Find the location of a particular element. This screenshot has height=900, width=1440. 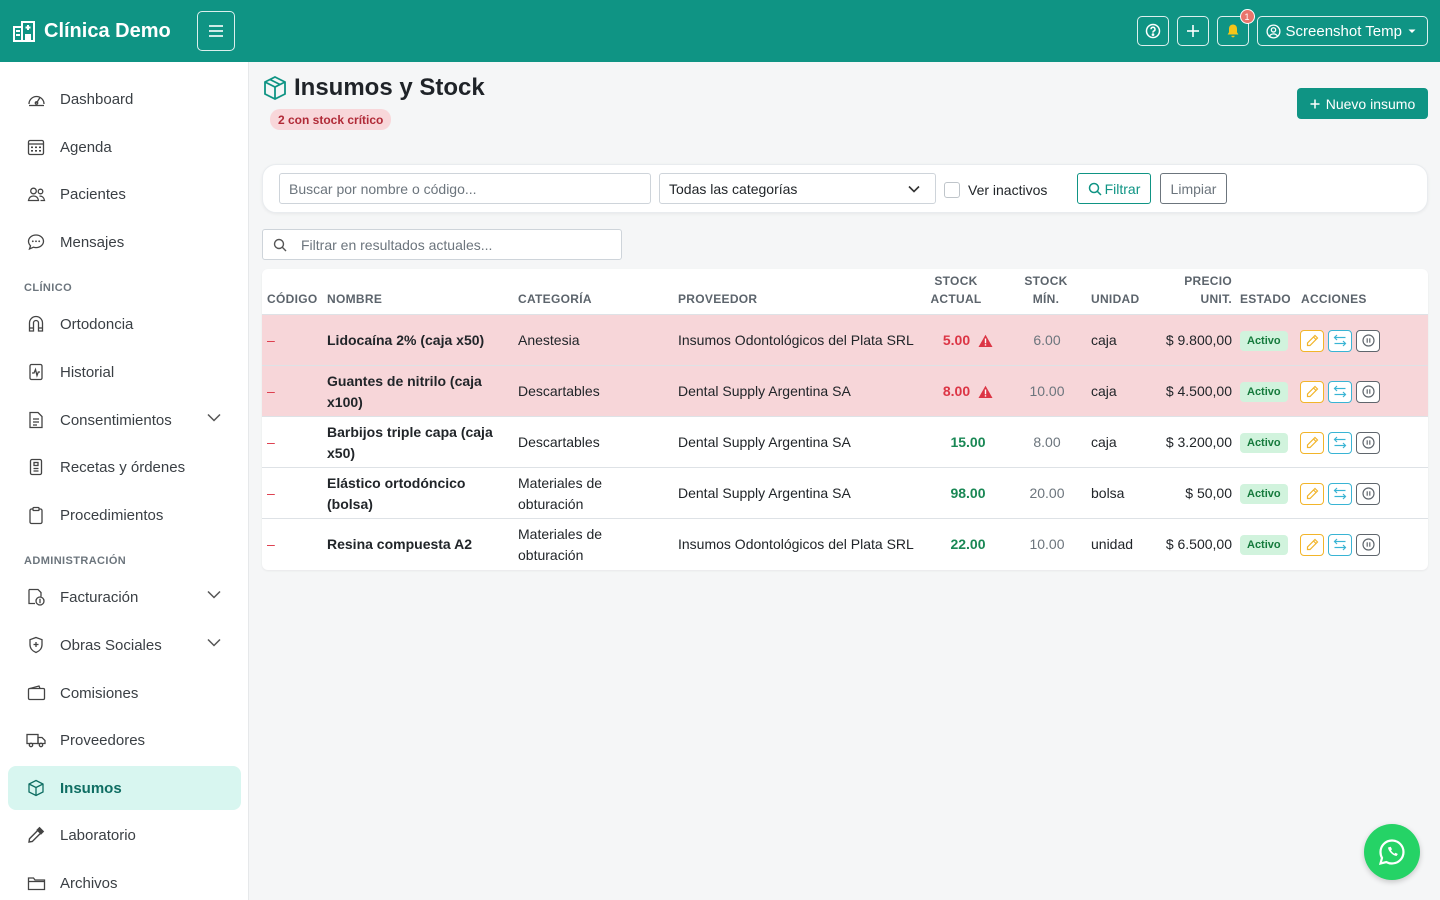

pause-circle-icon is located at coordinates (1368, 544).